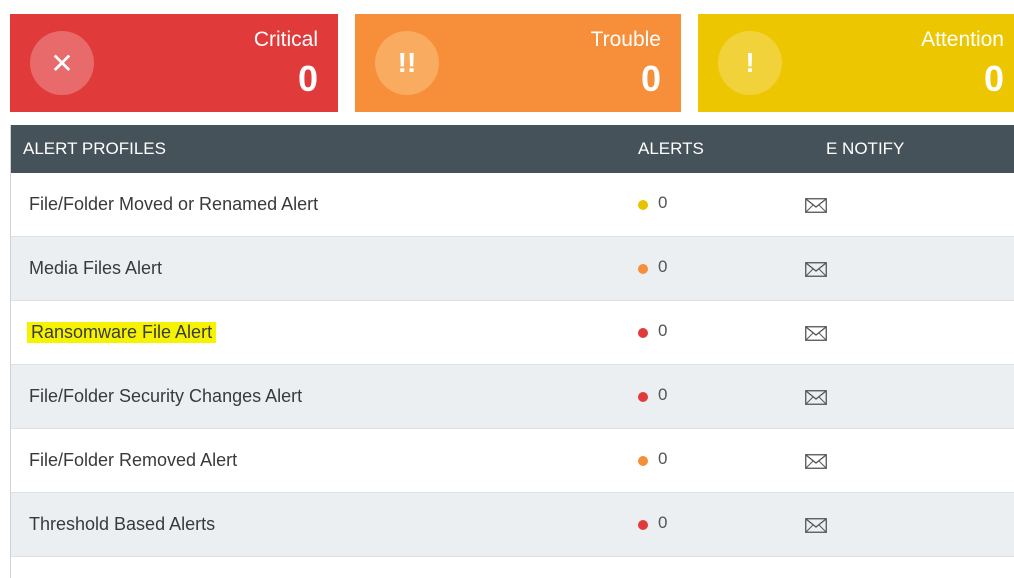 The width and height of the screenshot is (1014, 578). What do you see at coordinates (512, 205) in the screenshot?
I see `table-row: File/Folder Moved or Renamed Alert 0` at bounding box center [512, 205].